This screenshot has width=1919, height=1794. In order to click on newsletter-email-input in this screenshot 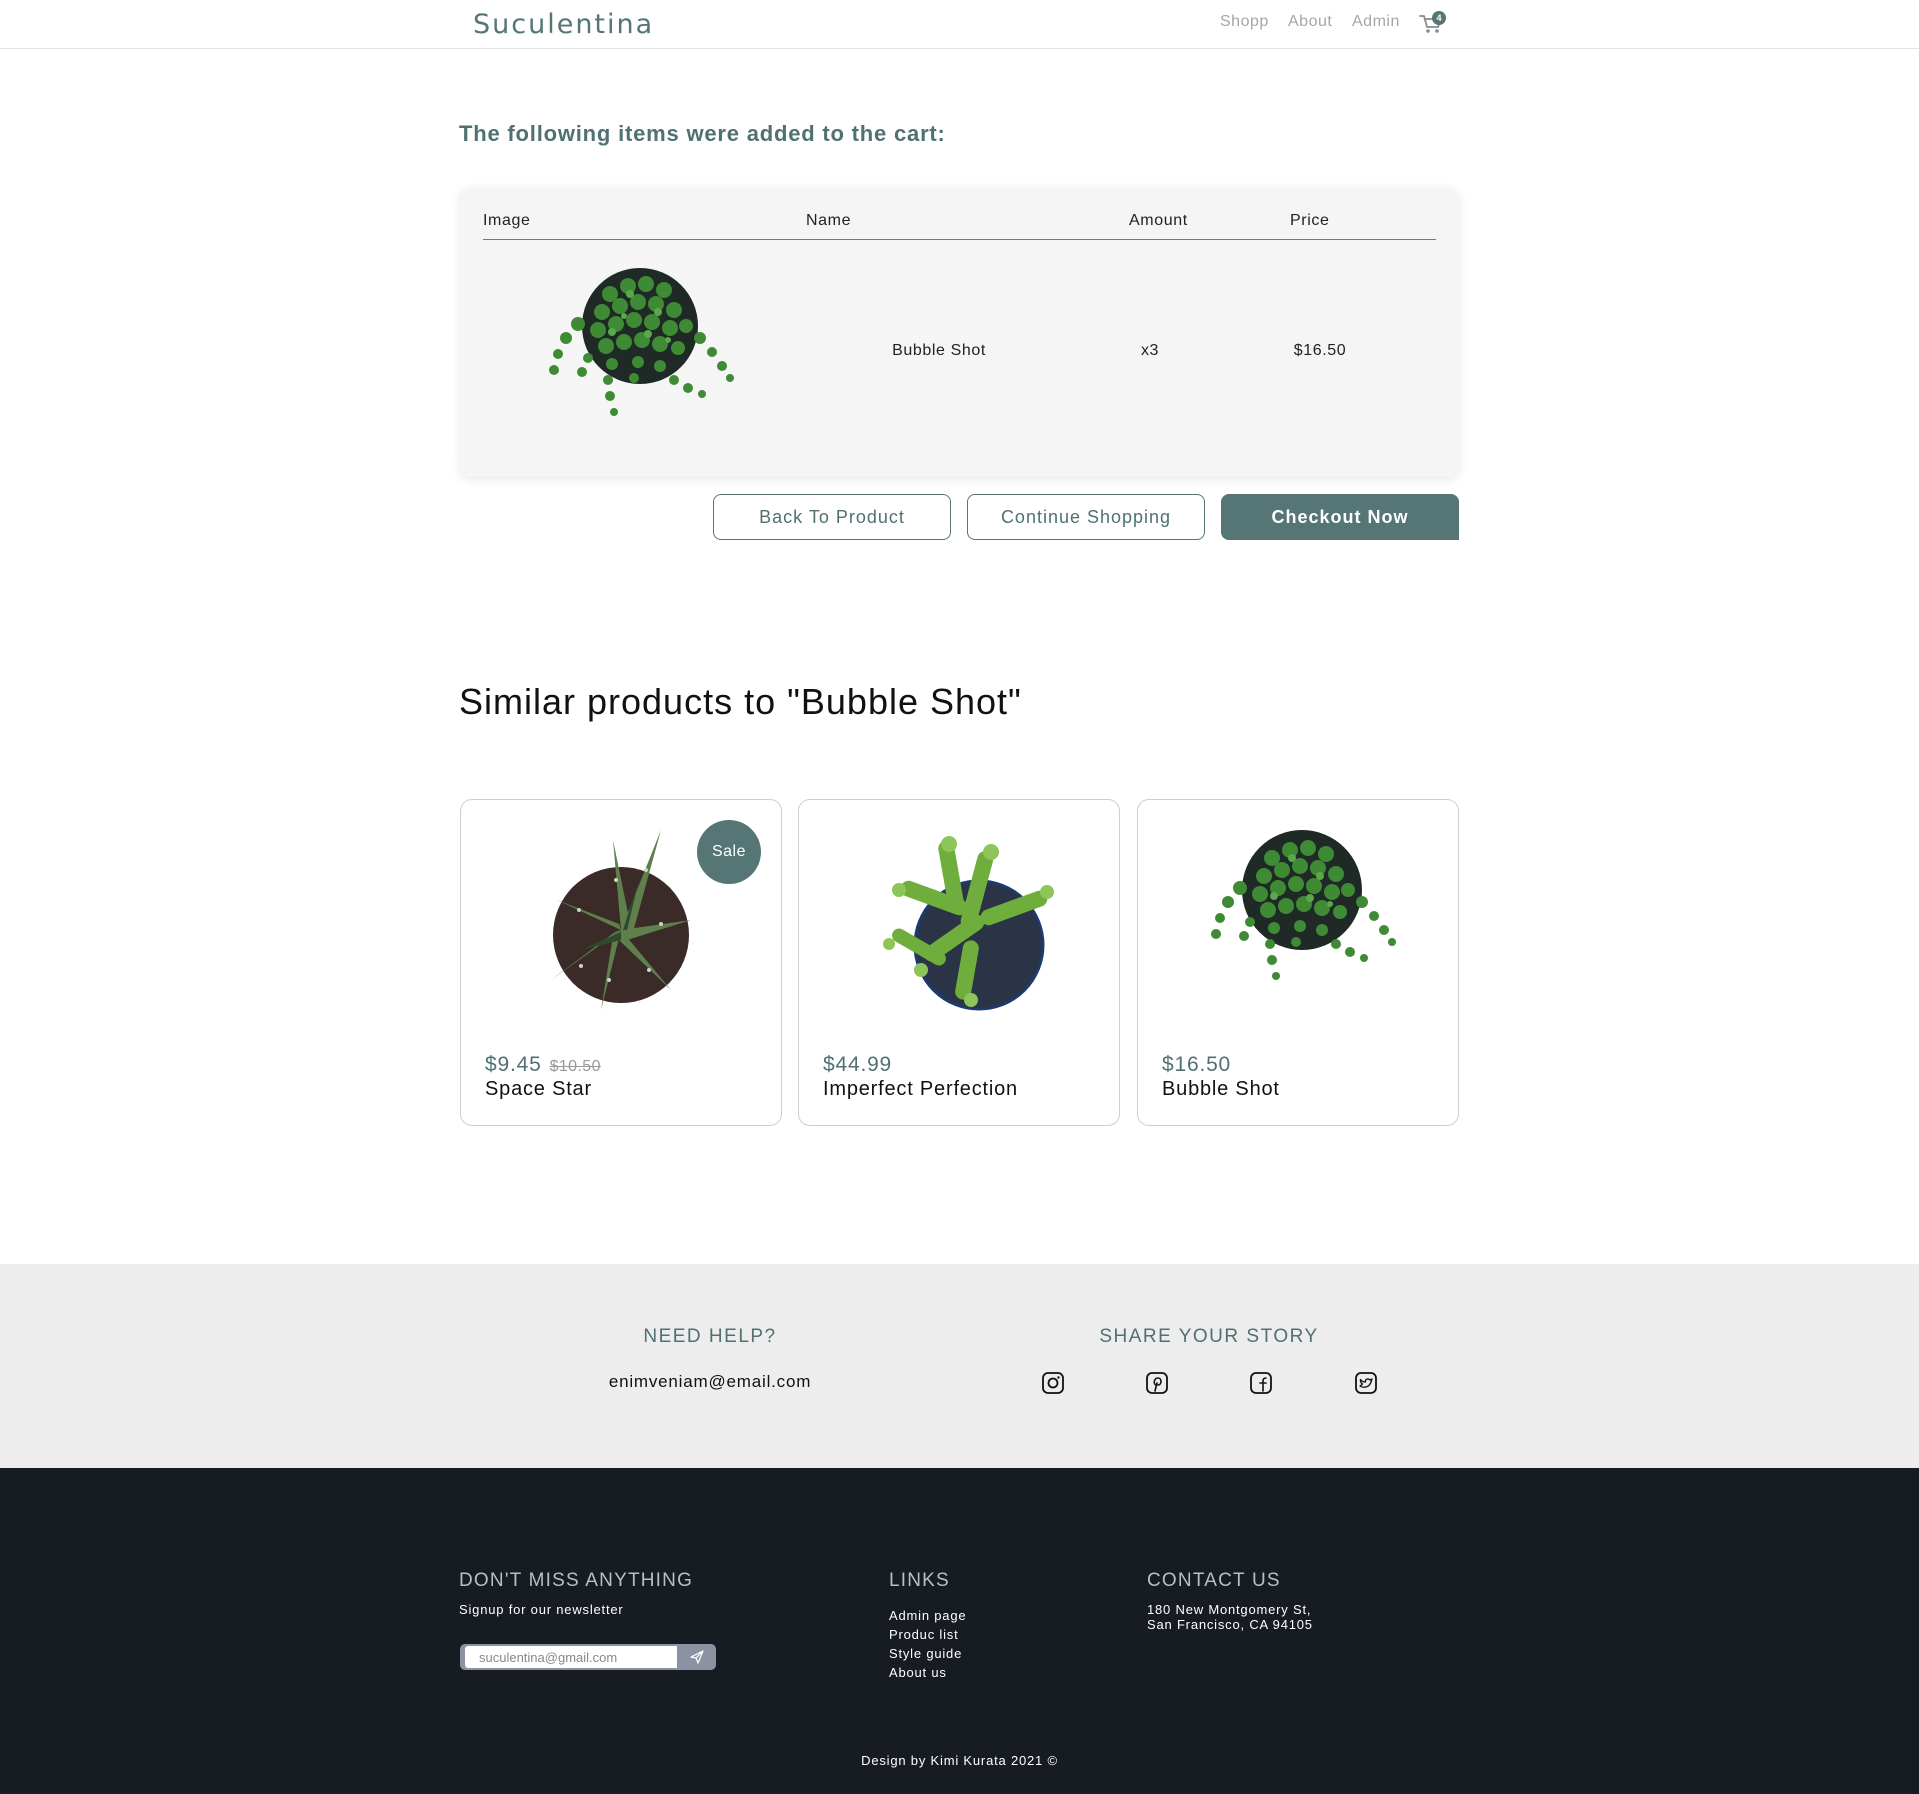, I will do `click(571, 1657)`.